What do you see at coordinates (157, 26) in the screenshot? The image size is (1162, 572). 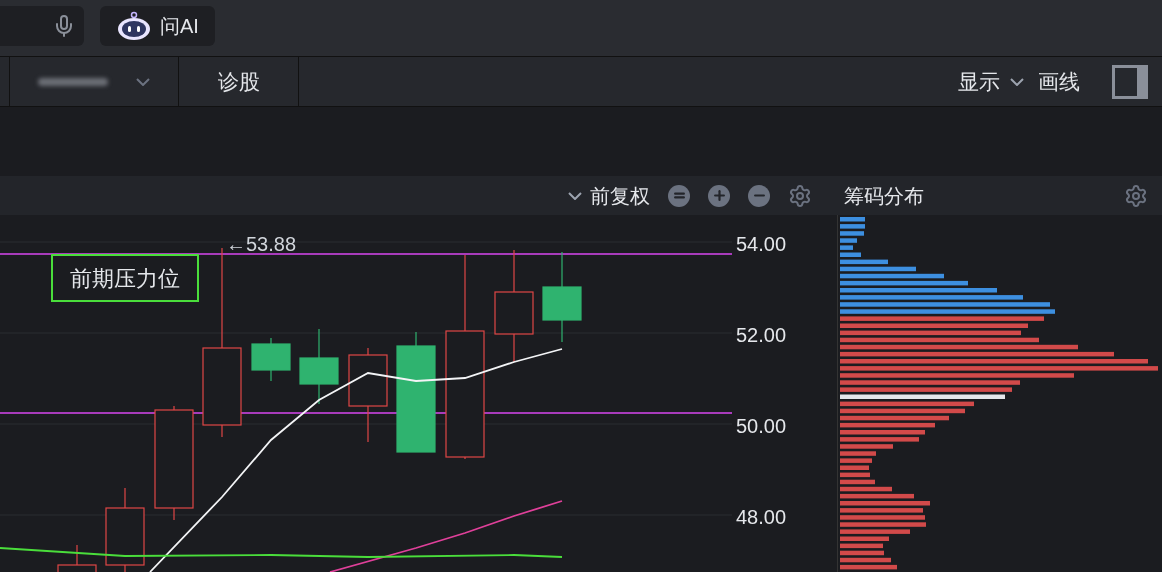 I see `ask-ai-button: 问AI` at bounding box center [157, 26].